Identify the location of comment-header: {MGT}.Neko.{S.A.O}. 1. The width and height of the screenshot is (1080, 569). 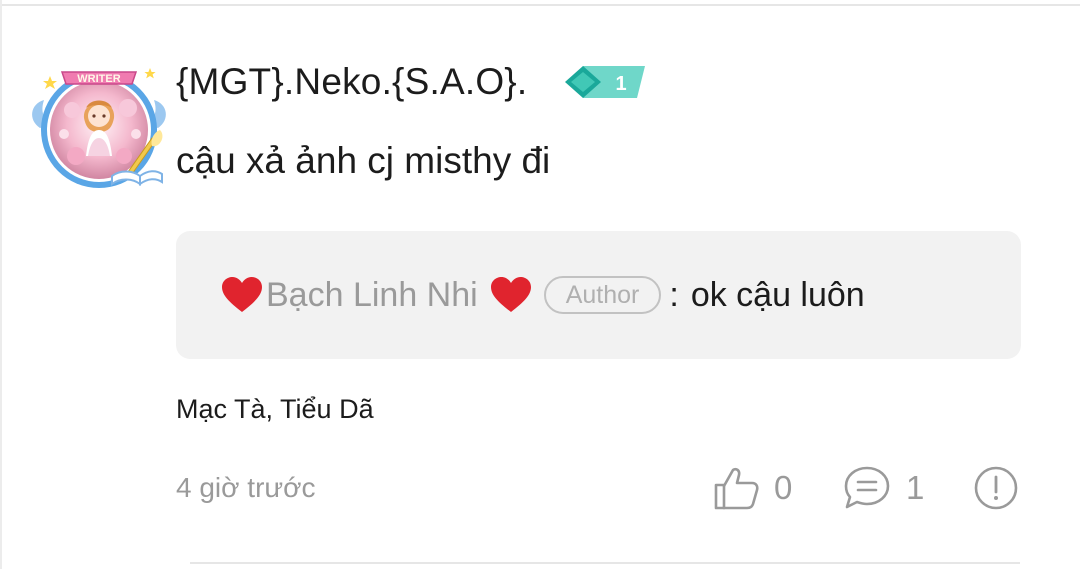
(412, 82).